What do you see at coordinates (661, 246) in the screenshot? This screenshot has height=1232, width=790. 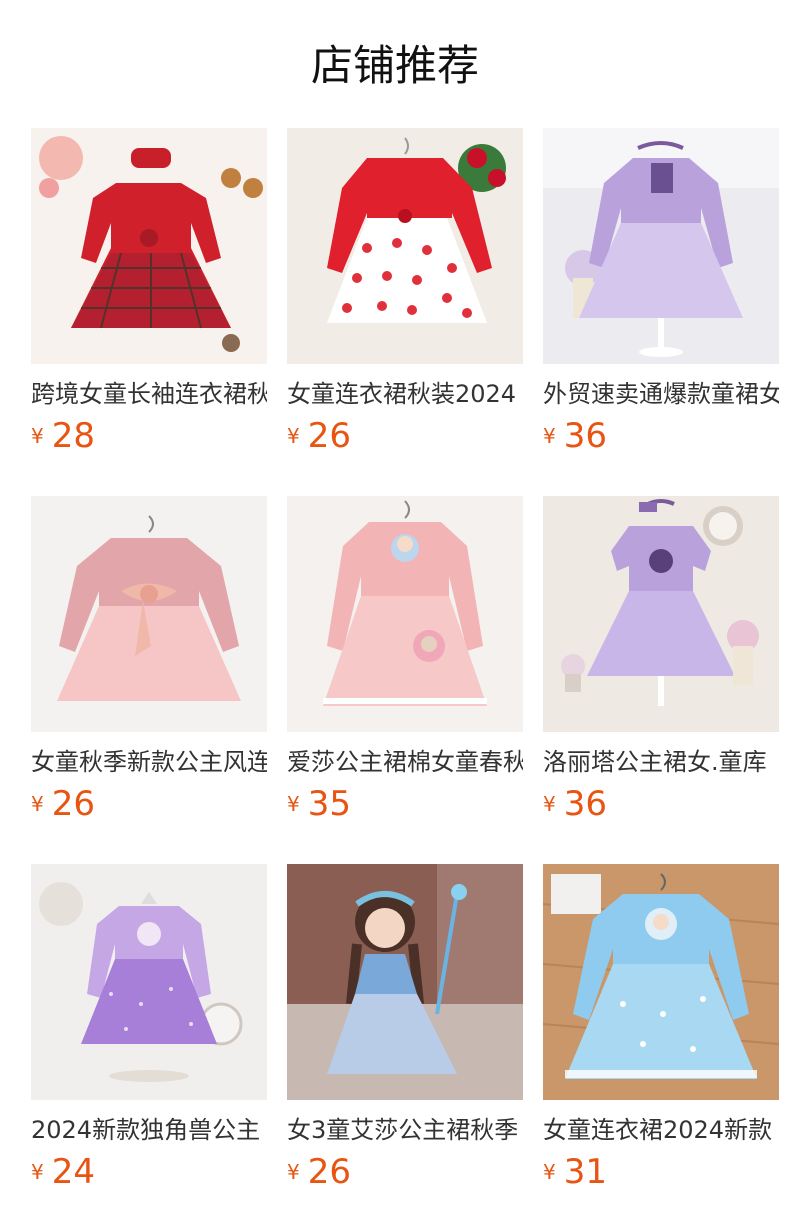 I see `lavender-princess-dress-image` at bounding box center [661, 246].